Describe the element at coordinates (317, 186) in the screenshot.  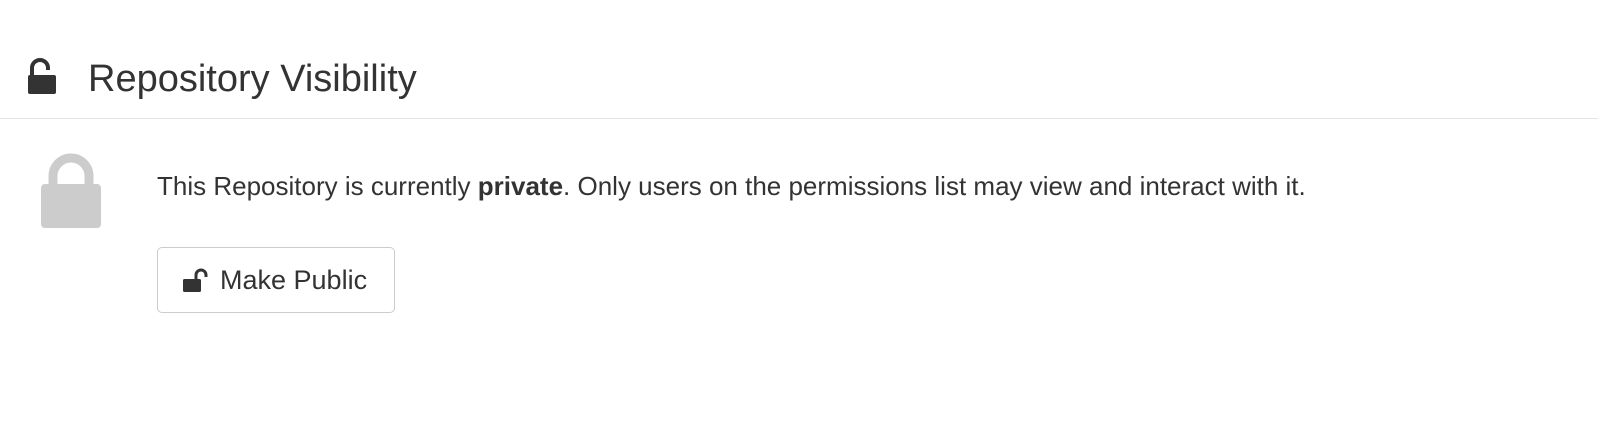
I see `status-prefix: This Repository is currently` at that location.